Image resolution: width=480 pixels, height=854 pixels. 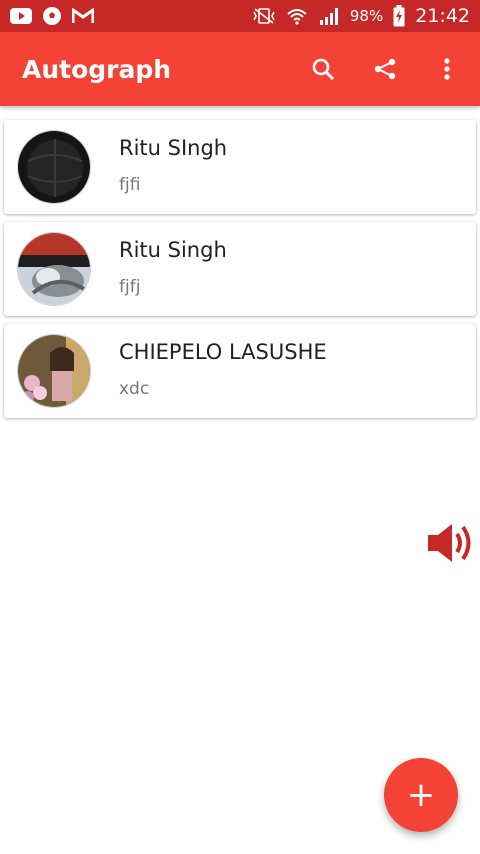 I want to click on app-bar-actions, so click(x=385, y=69).